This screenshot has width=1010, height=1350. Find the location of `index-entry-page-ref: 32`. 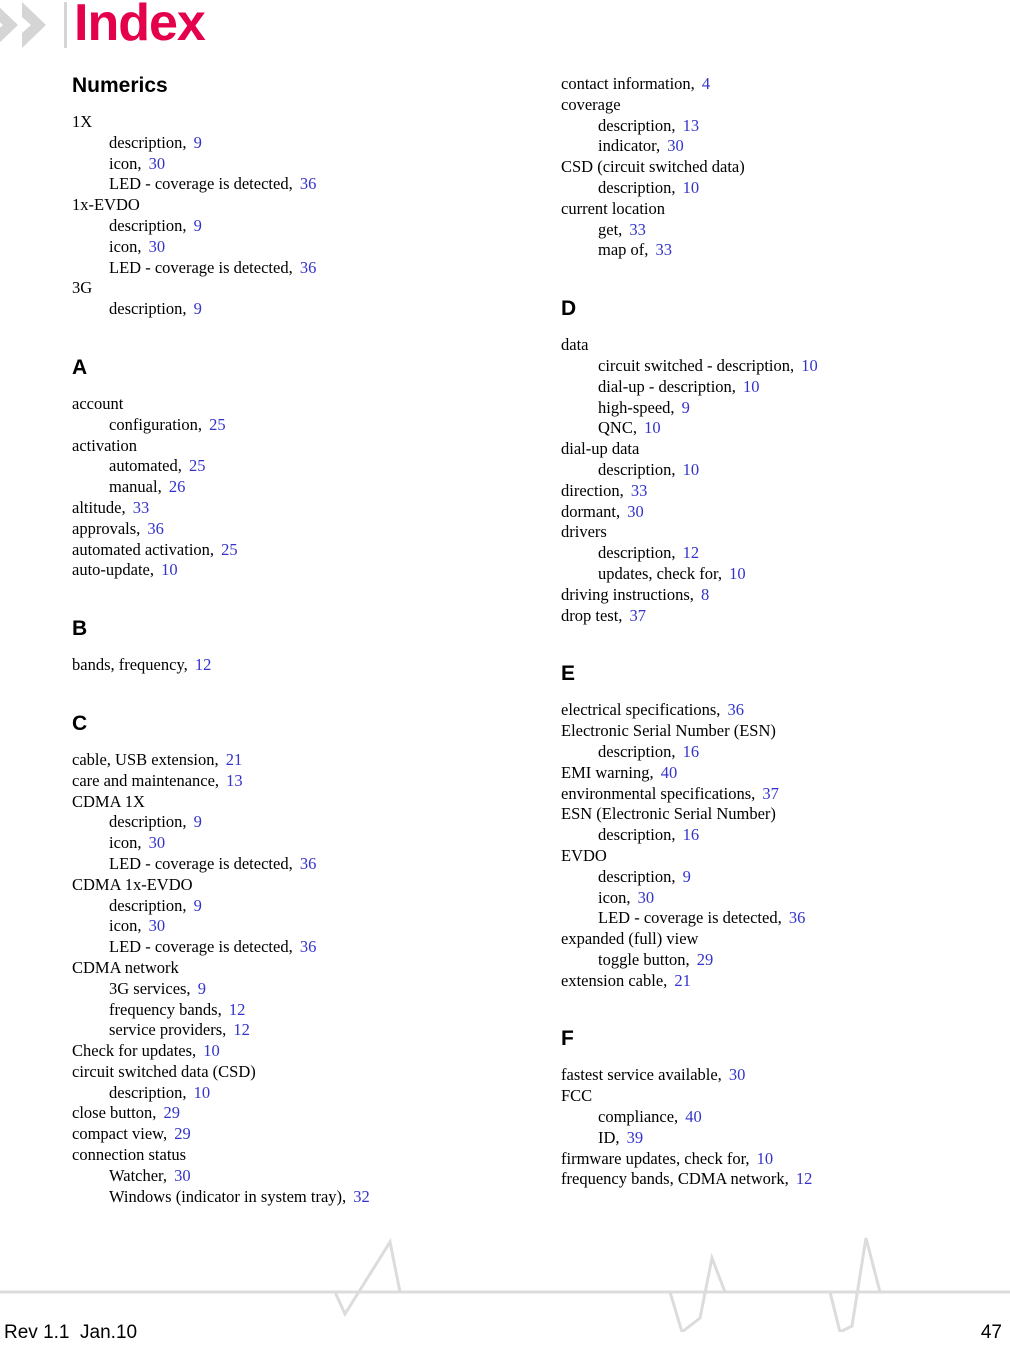

index-entry-page-ref: 32 is located at coordinates (358, 1196).